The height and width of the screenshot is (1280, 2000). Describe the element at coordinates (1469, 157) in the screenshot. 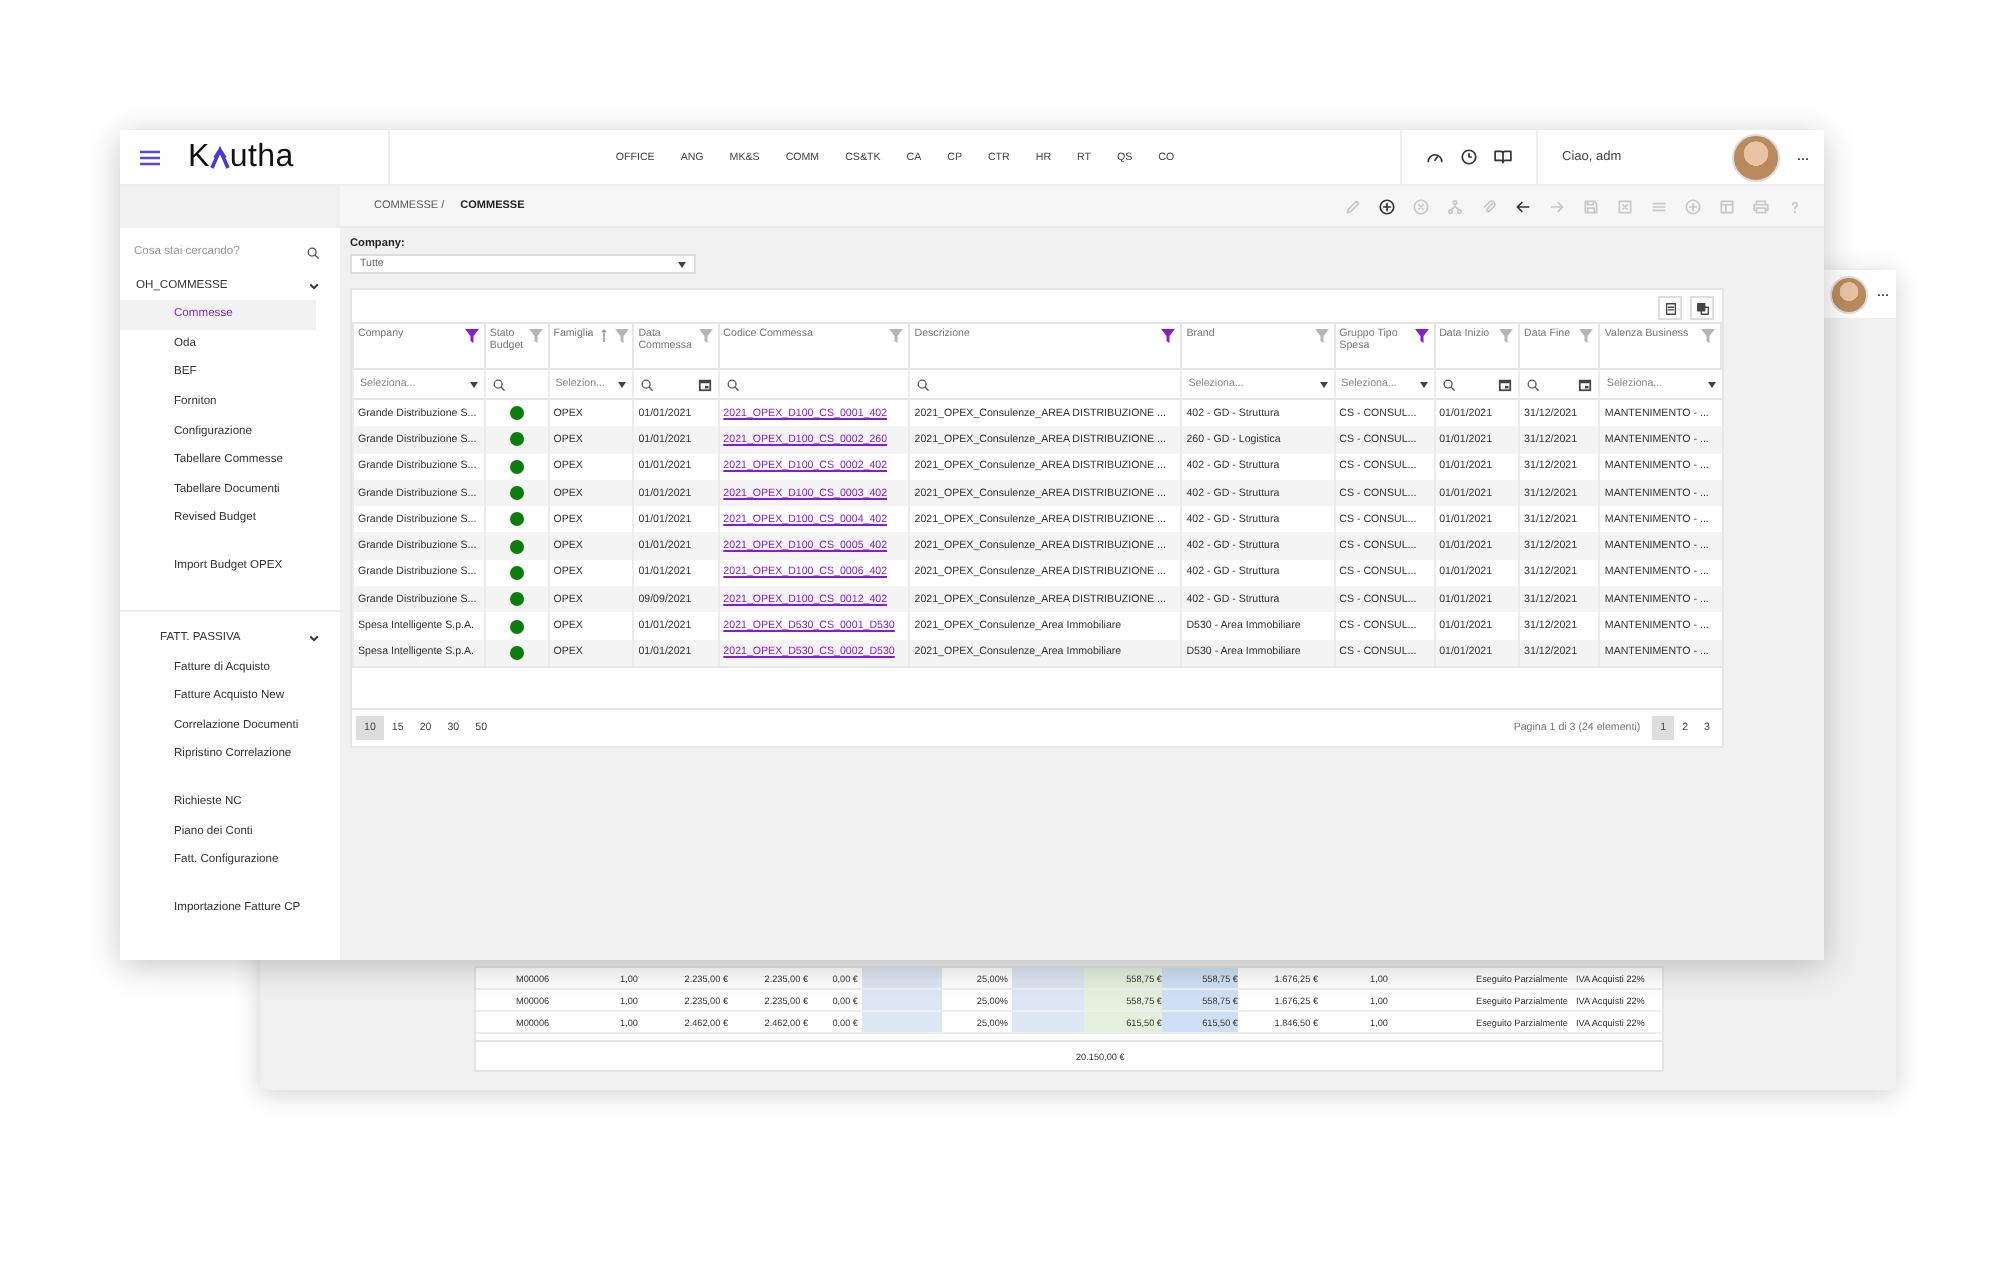

I see `clock-icon` at that location.